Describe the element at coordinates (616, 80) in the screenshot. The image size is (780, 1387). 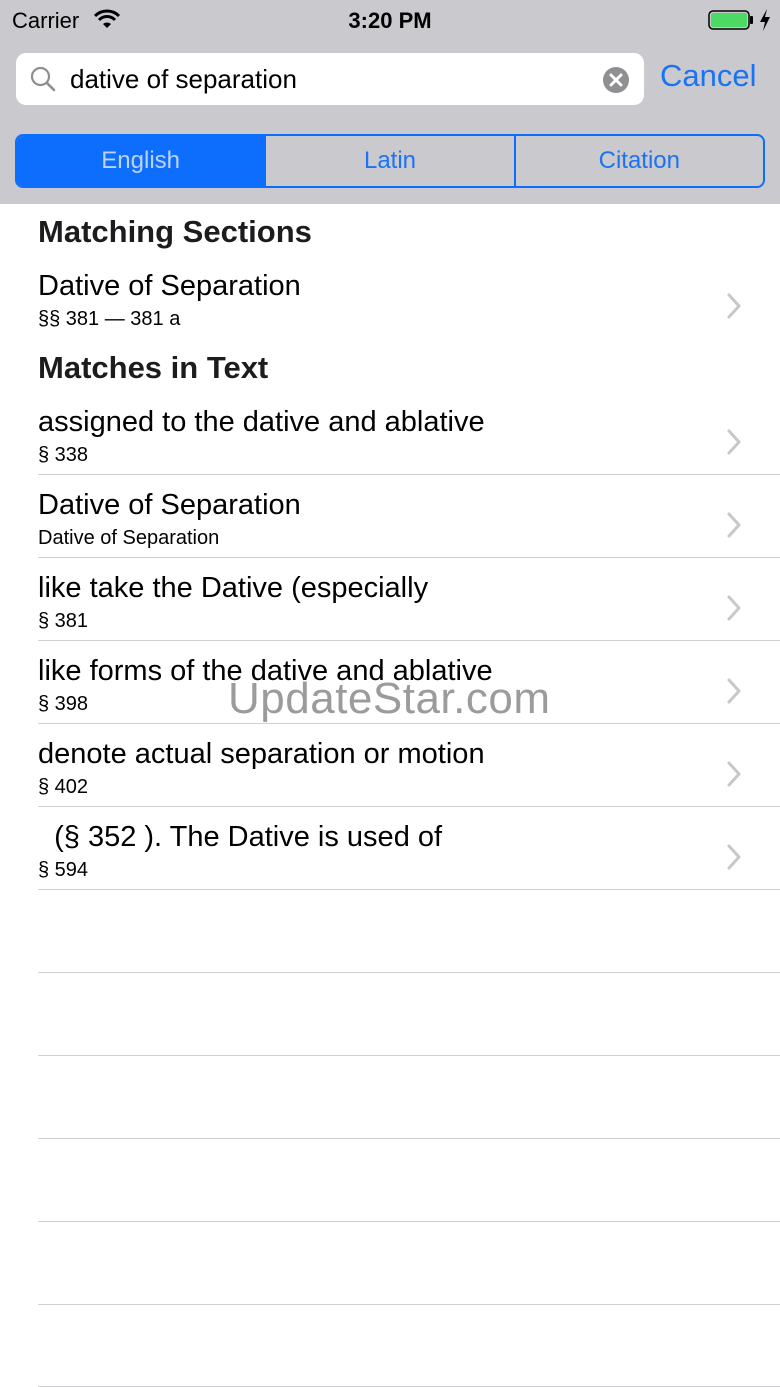
I see `clear-search-icon` at that location.